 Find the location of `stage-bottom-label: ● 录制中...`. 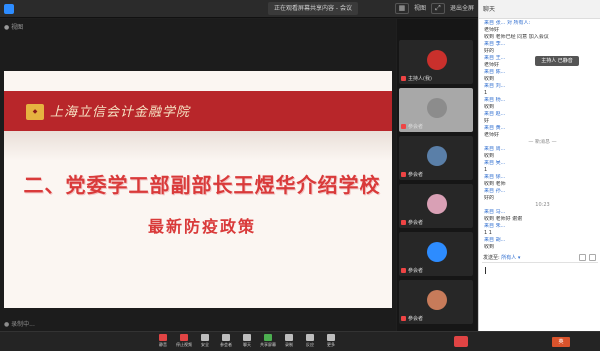

stage-bottom-label: ● 录制中... is located at coordinates (19, 324).